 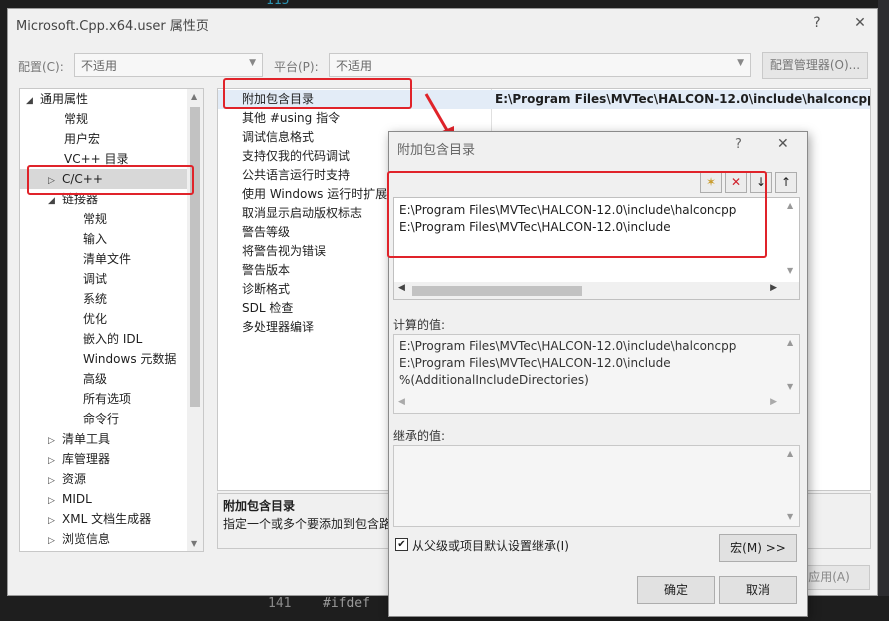 What do you see at coordinates (95, 219) in the screenshot?
I see `tree-item-linker-general: 常规` at bounding box center [95, 219].